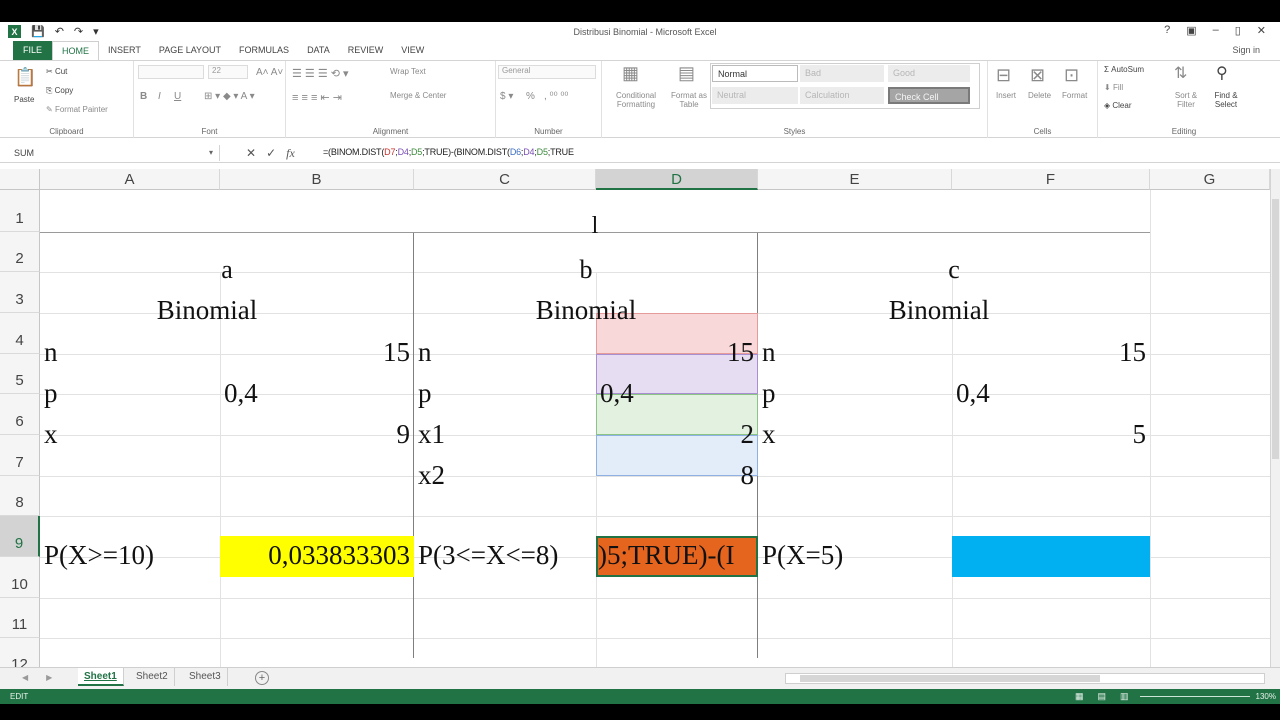 This screenshot has width=1280, height=720. Describe the element at coordinates (20, 496) in the screenshot. I see `row-header-8: 8` at that location.